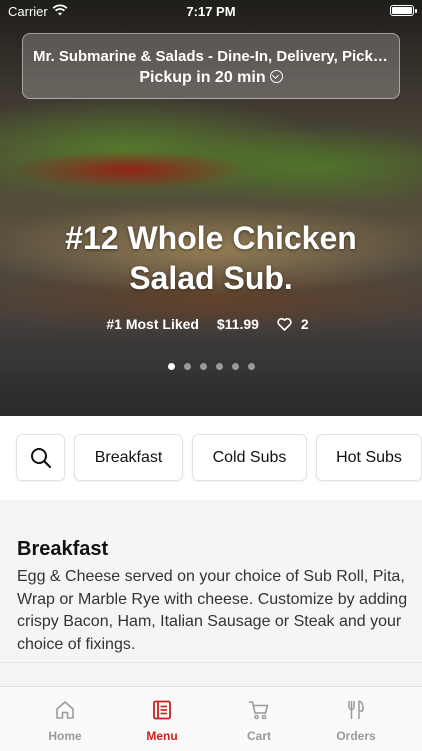 This screenshot has height=751, width=422. I want to click on battery-icon, so click(403, 10).